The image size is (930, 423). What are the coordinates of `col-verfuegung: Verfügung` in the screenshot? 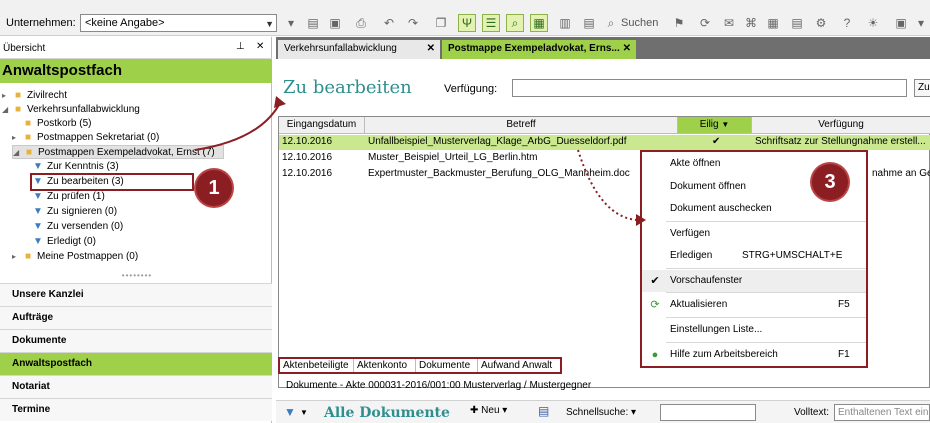 It's located at (841, 125).